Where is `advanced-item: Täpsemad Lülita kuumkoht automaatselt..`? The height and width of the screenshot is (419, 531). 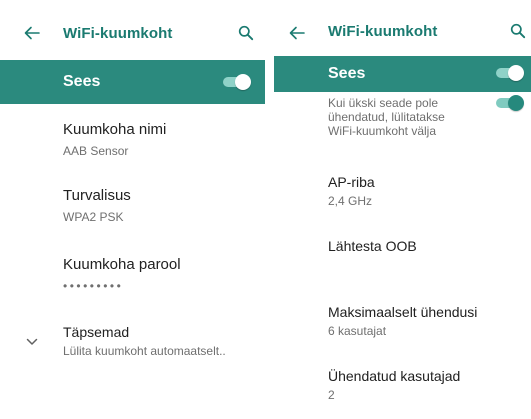
advanced-item: Täpsemad Lülita kuumkoht automaatselt.. is located at coordinates (132, 342).